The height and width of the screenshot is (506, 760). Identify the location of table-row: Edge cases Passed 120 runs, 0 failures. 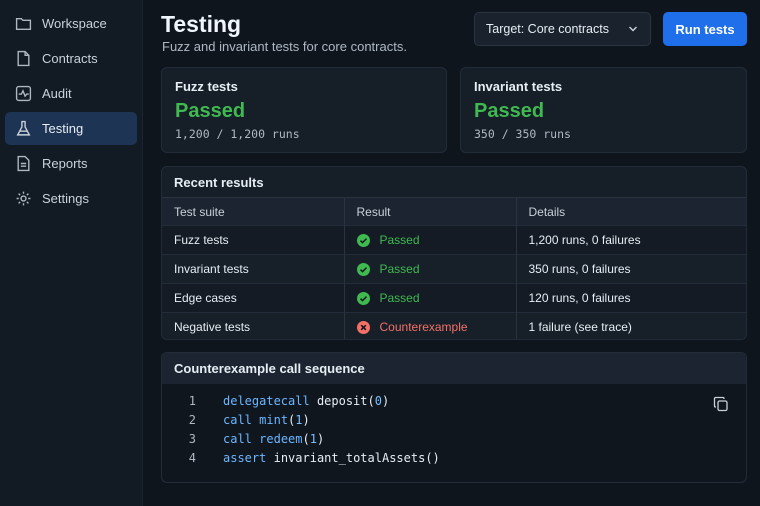
(454, 298).